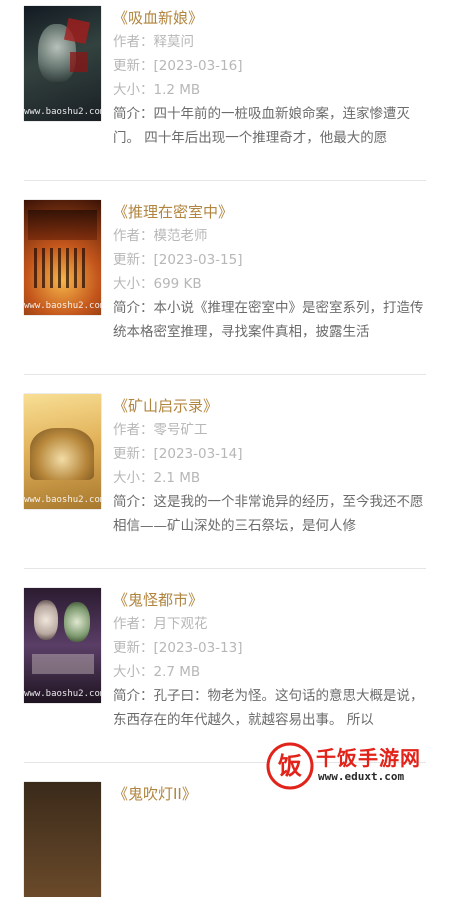 The height and width of the screenshot is (897, 450). I want to click on site-watermark: 饭 千饭手游网 www.eduxt.com, so click(351, 766).